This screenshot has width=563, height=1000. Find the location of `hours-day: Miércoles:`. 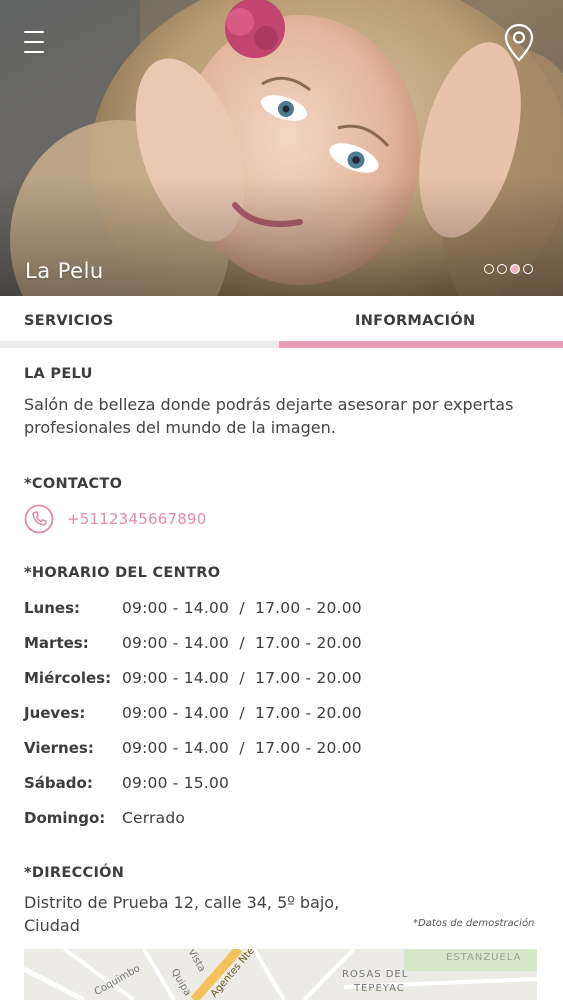

hours-day: Miércoles: is located at coordinates (68, 678).